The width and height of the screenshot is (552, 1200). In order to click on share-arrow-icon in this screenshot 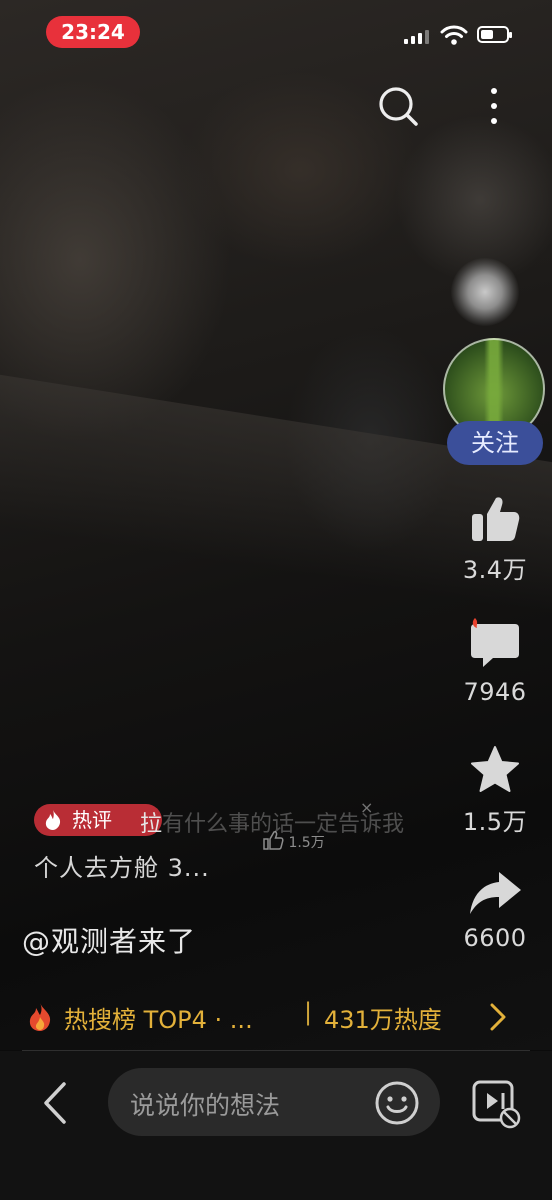, I will do `click(495, 893)`.